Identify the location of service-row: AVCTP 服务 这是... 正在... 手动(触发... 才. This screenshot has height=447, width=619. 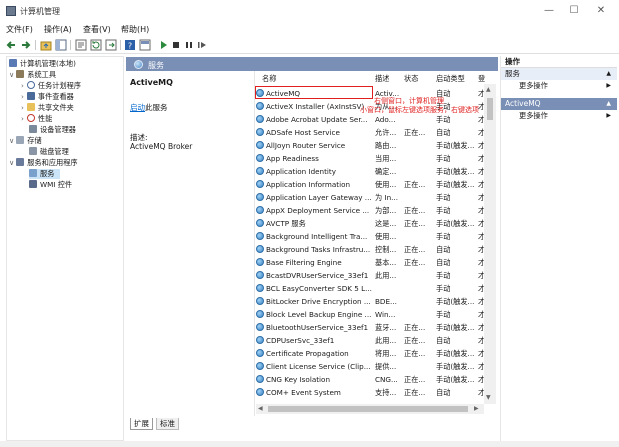
(370, 223).